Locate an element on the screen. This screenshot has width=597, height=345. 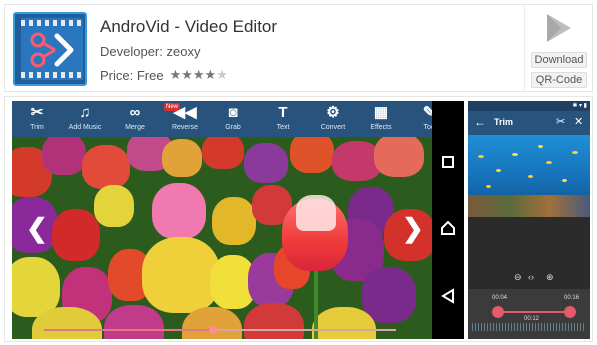
tool-merge: ∞ Merge is located at coordinates (135, 118).